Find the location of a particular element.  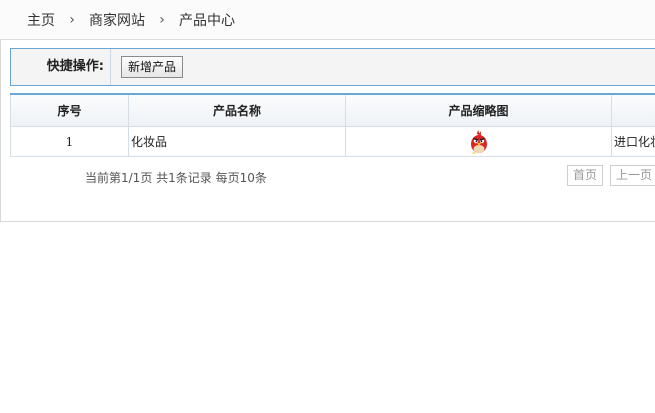

angry-bird-icon is located at coordinates (478, 141).